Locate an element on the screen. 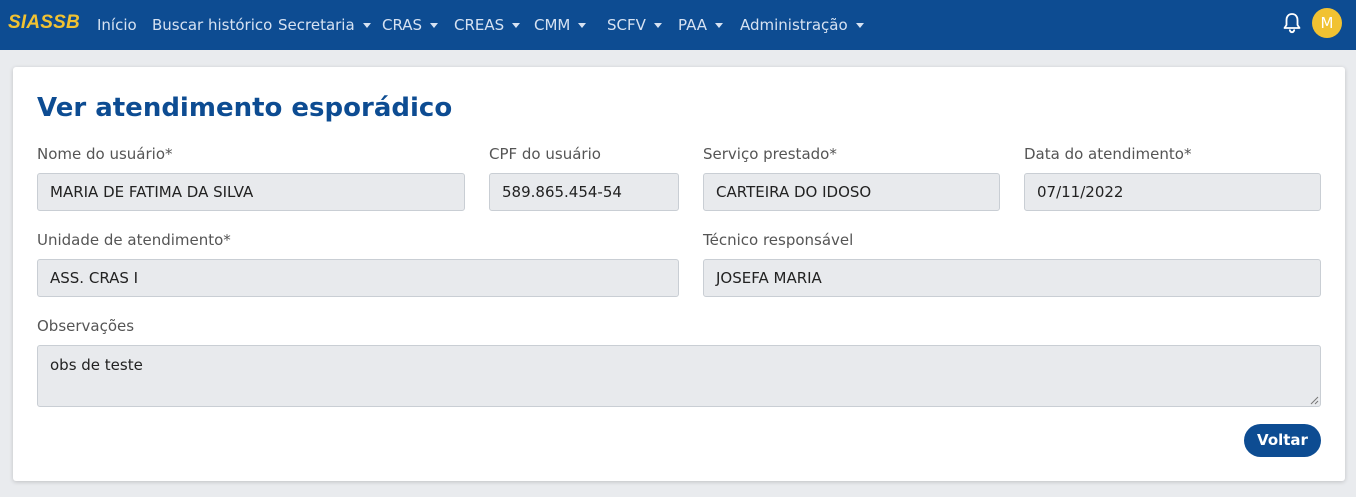  nav-item-label: Buscar histórico is located at coordinates (212, 25).